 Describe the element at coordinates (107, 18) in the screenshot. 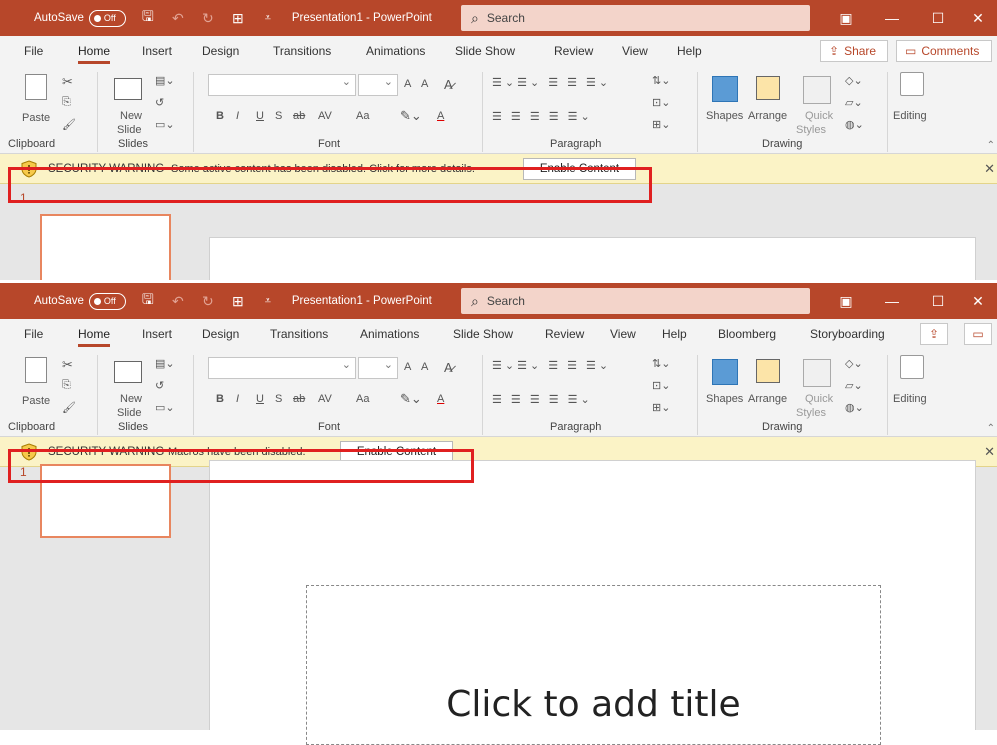

I see `autosave-toggle: Off` at that location.